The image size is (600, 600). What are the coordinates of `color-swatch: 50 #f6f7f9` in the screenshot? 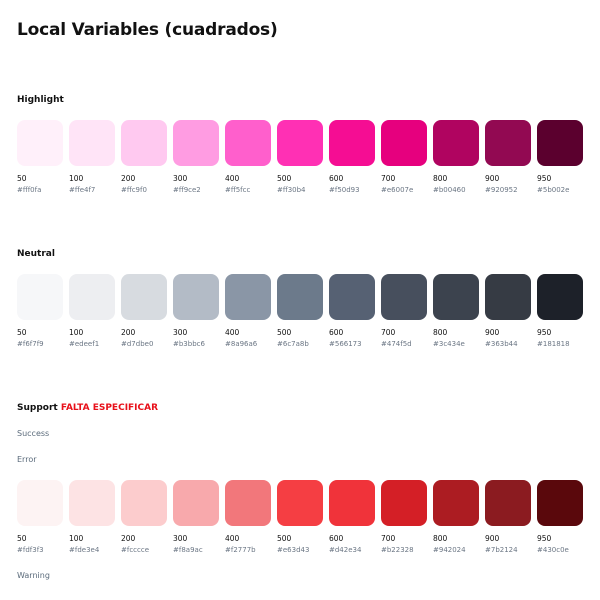 It's located at (40, 311).